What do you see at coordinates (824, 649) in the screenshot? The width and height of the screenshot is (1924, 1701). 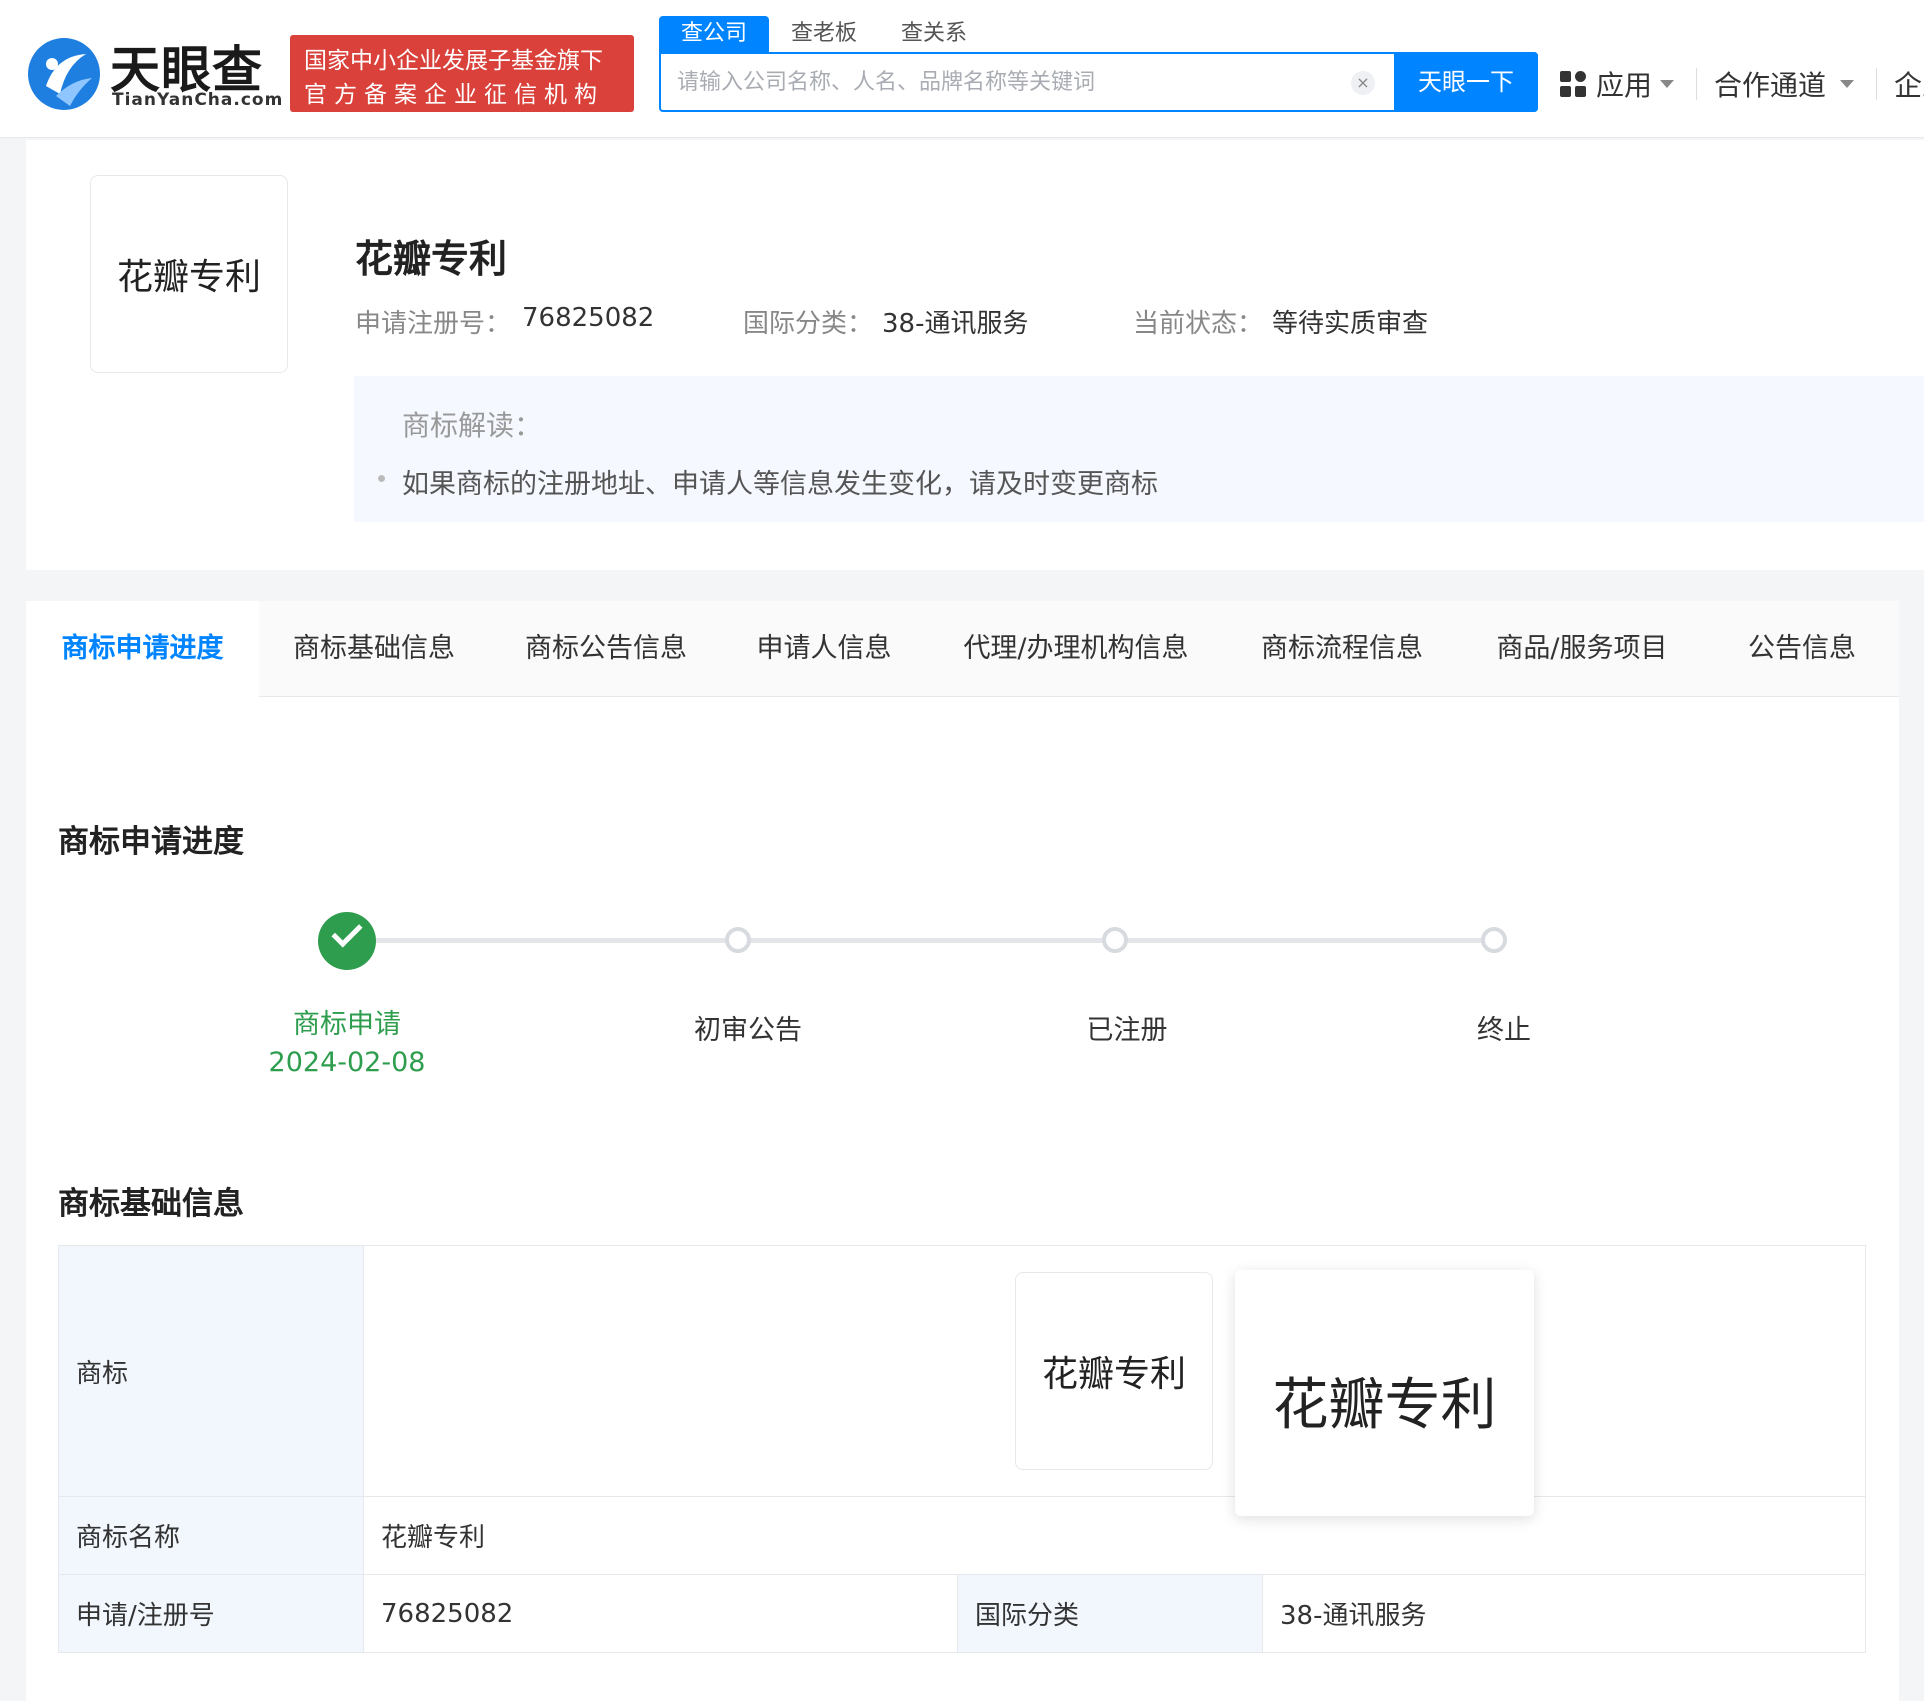 I see `tab-applicant-info: 申请人信息` at bounding box center [824, 649].